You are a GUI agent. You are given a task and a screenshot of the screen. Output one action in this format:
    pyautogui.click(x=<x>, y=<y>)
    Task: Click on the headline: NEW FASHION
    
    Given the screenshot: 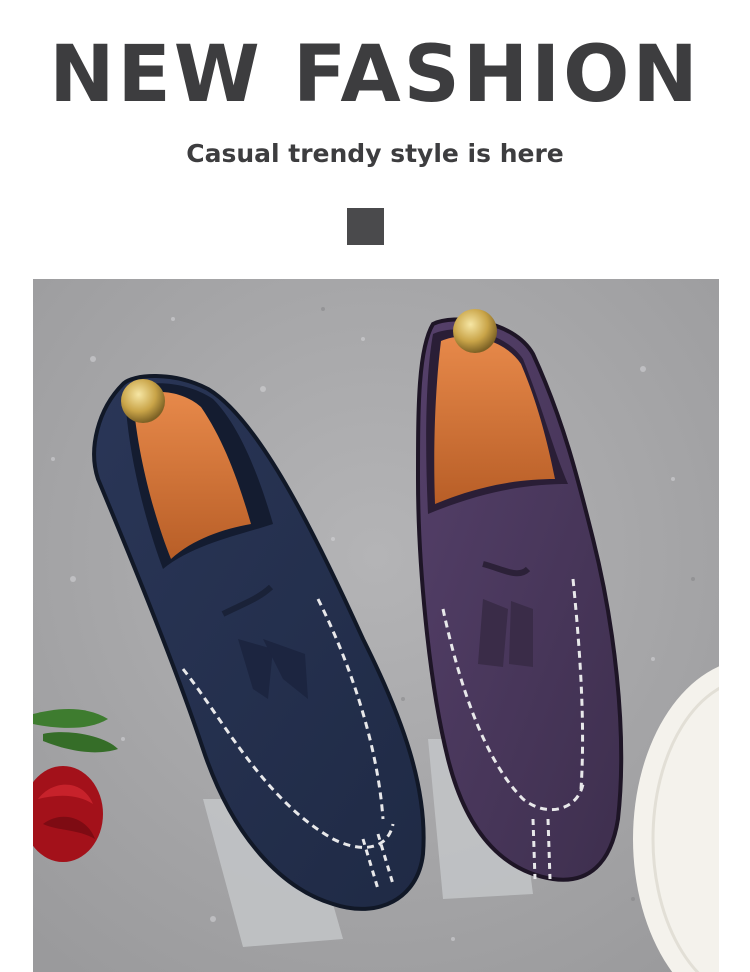 What is the action you would take?
    pyautogui.click(x=375, y=75)
    